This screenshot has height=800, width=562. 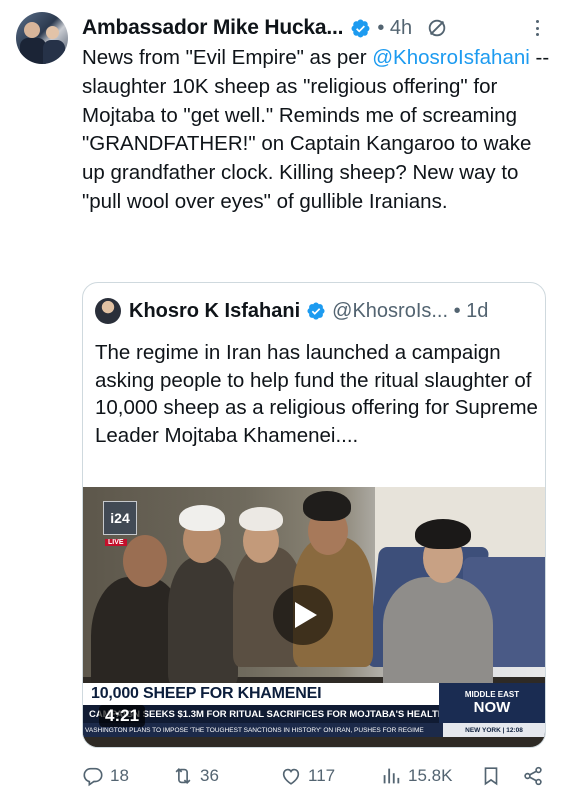 I want to click on views-button: 15.8K, so click(x=416, y=776).